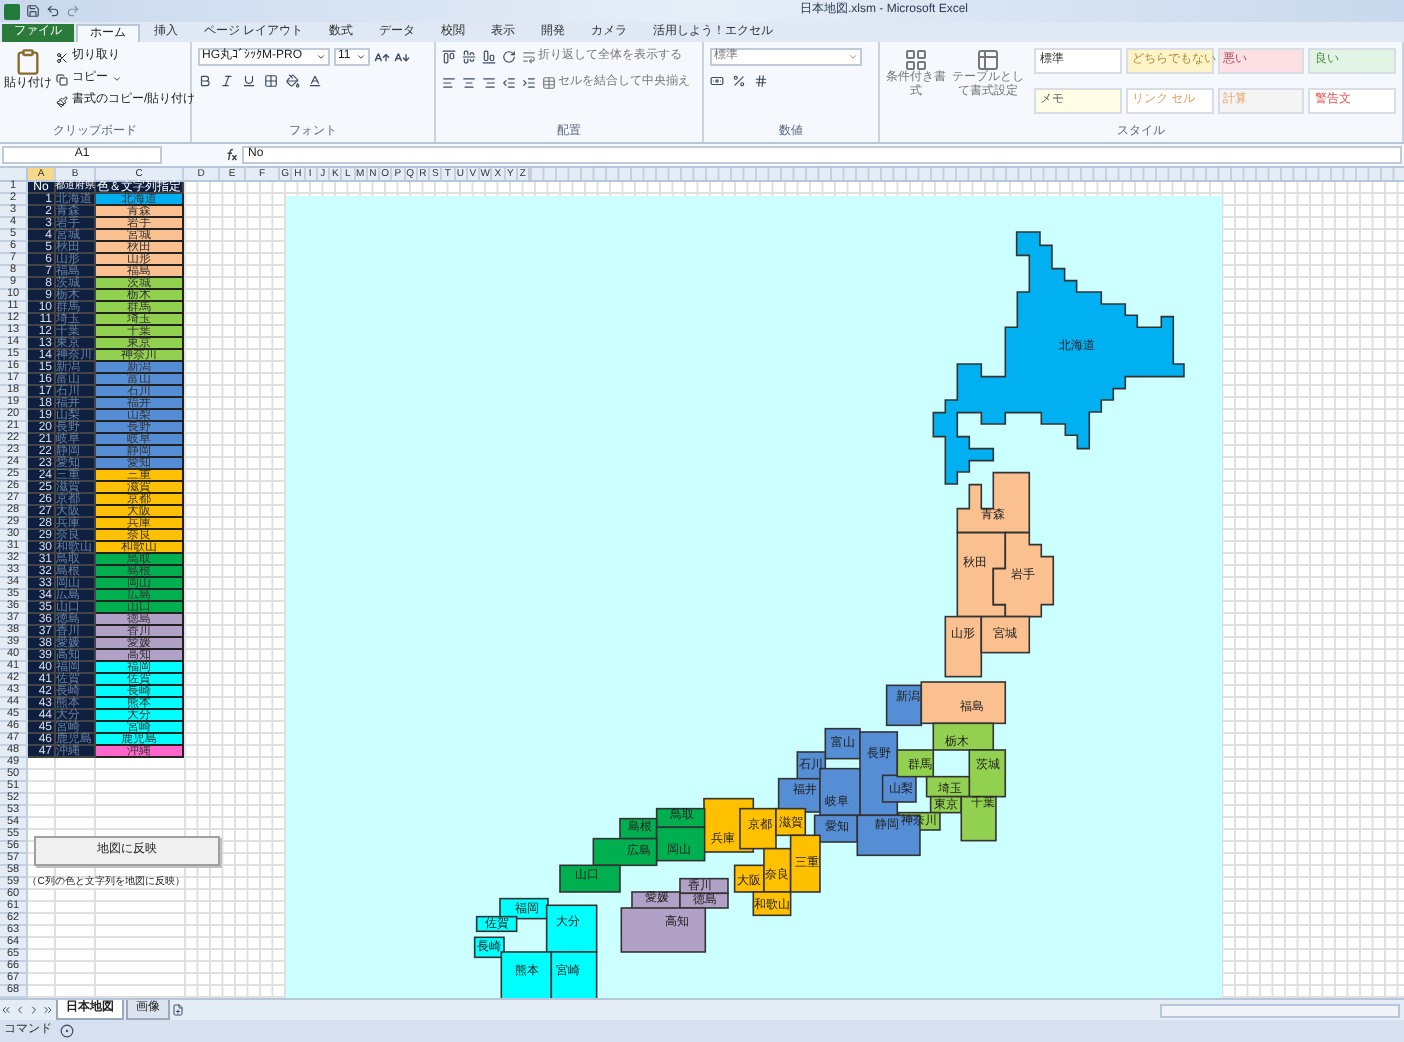  Describe the element at coordinates (402, 57) in the screenshot. I see `shrink-font-icon` at that location.